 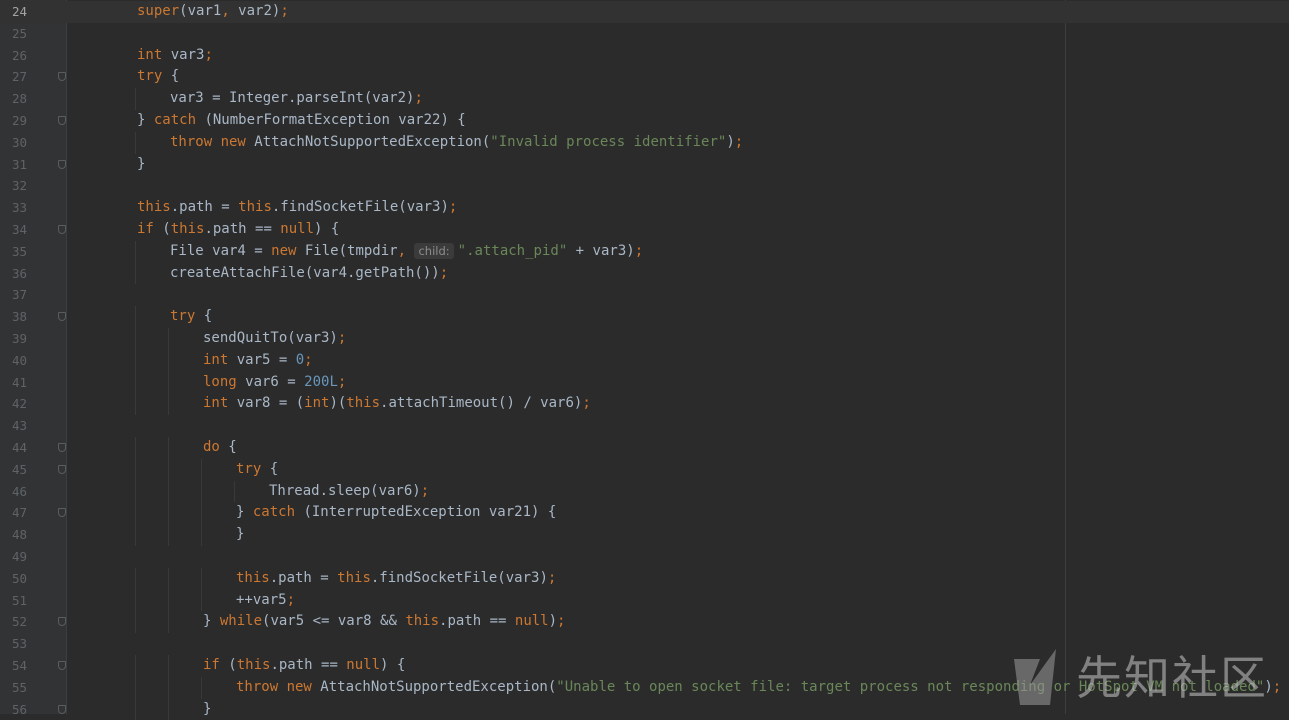 I want to click on code-line: 33 this.path = this.findSocketFile(var3);, so click(x=644, y=208).